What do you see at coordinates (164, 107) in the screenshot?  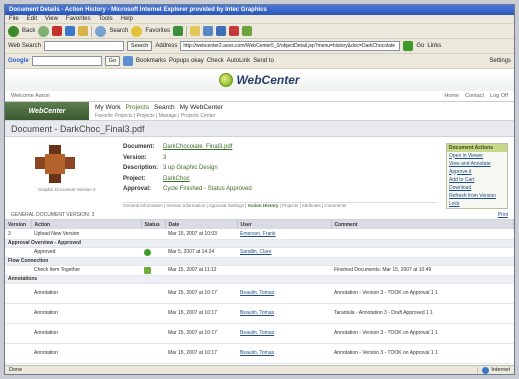 I see `nav-search: Search` at bounding box center [164, 107].